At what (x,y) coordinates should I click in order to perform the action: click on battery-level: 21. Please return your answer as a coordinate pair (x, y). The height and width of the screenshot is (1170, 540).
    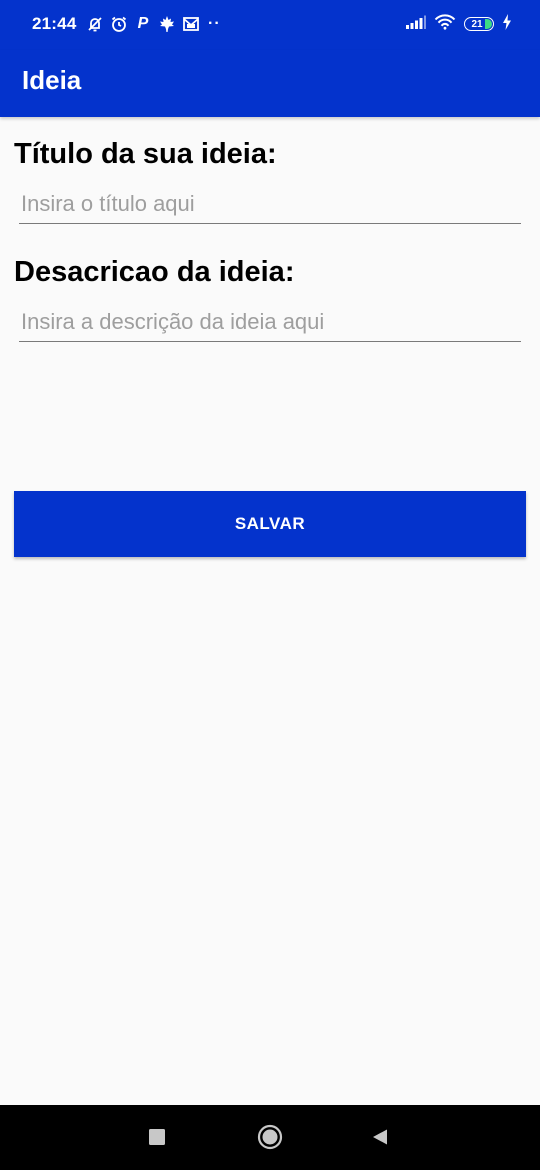
    Looking at the image, I should click on (477, 24).